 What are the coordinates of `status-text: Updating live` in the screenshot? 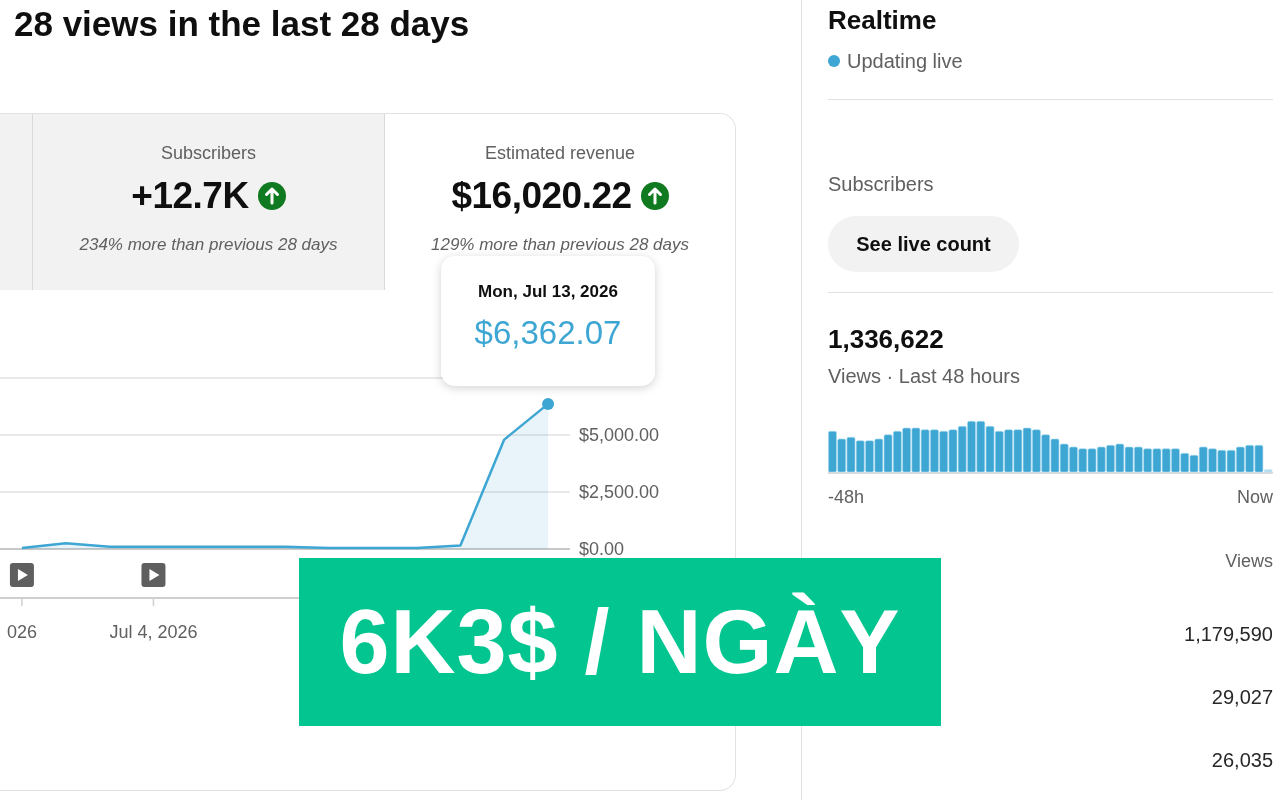 It's located at (905, 61).